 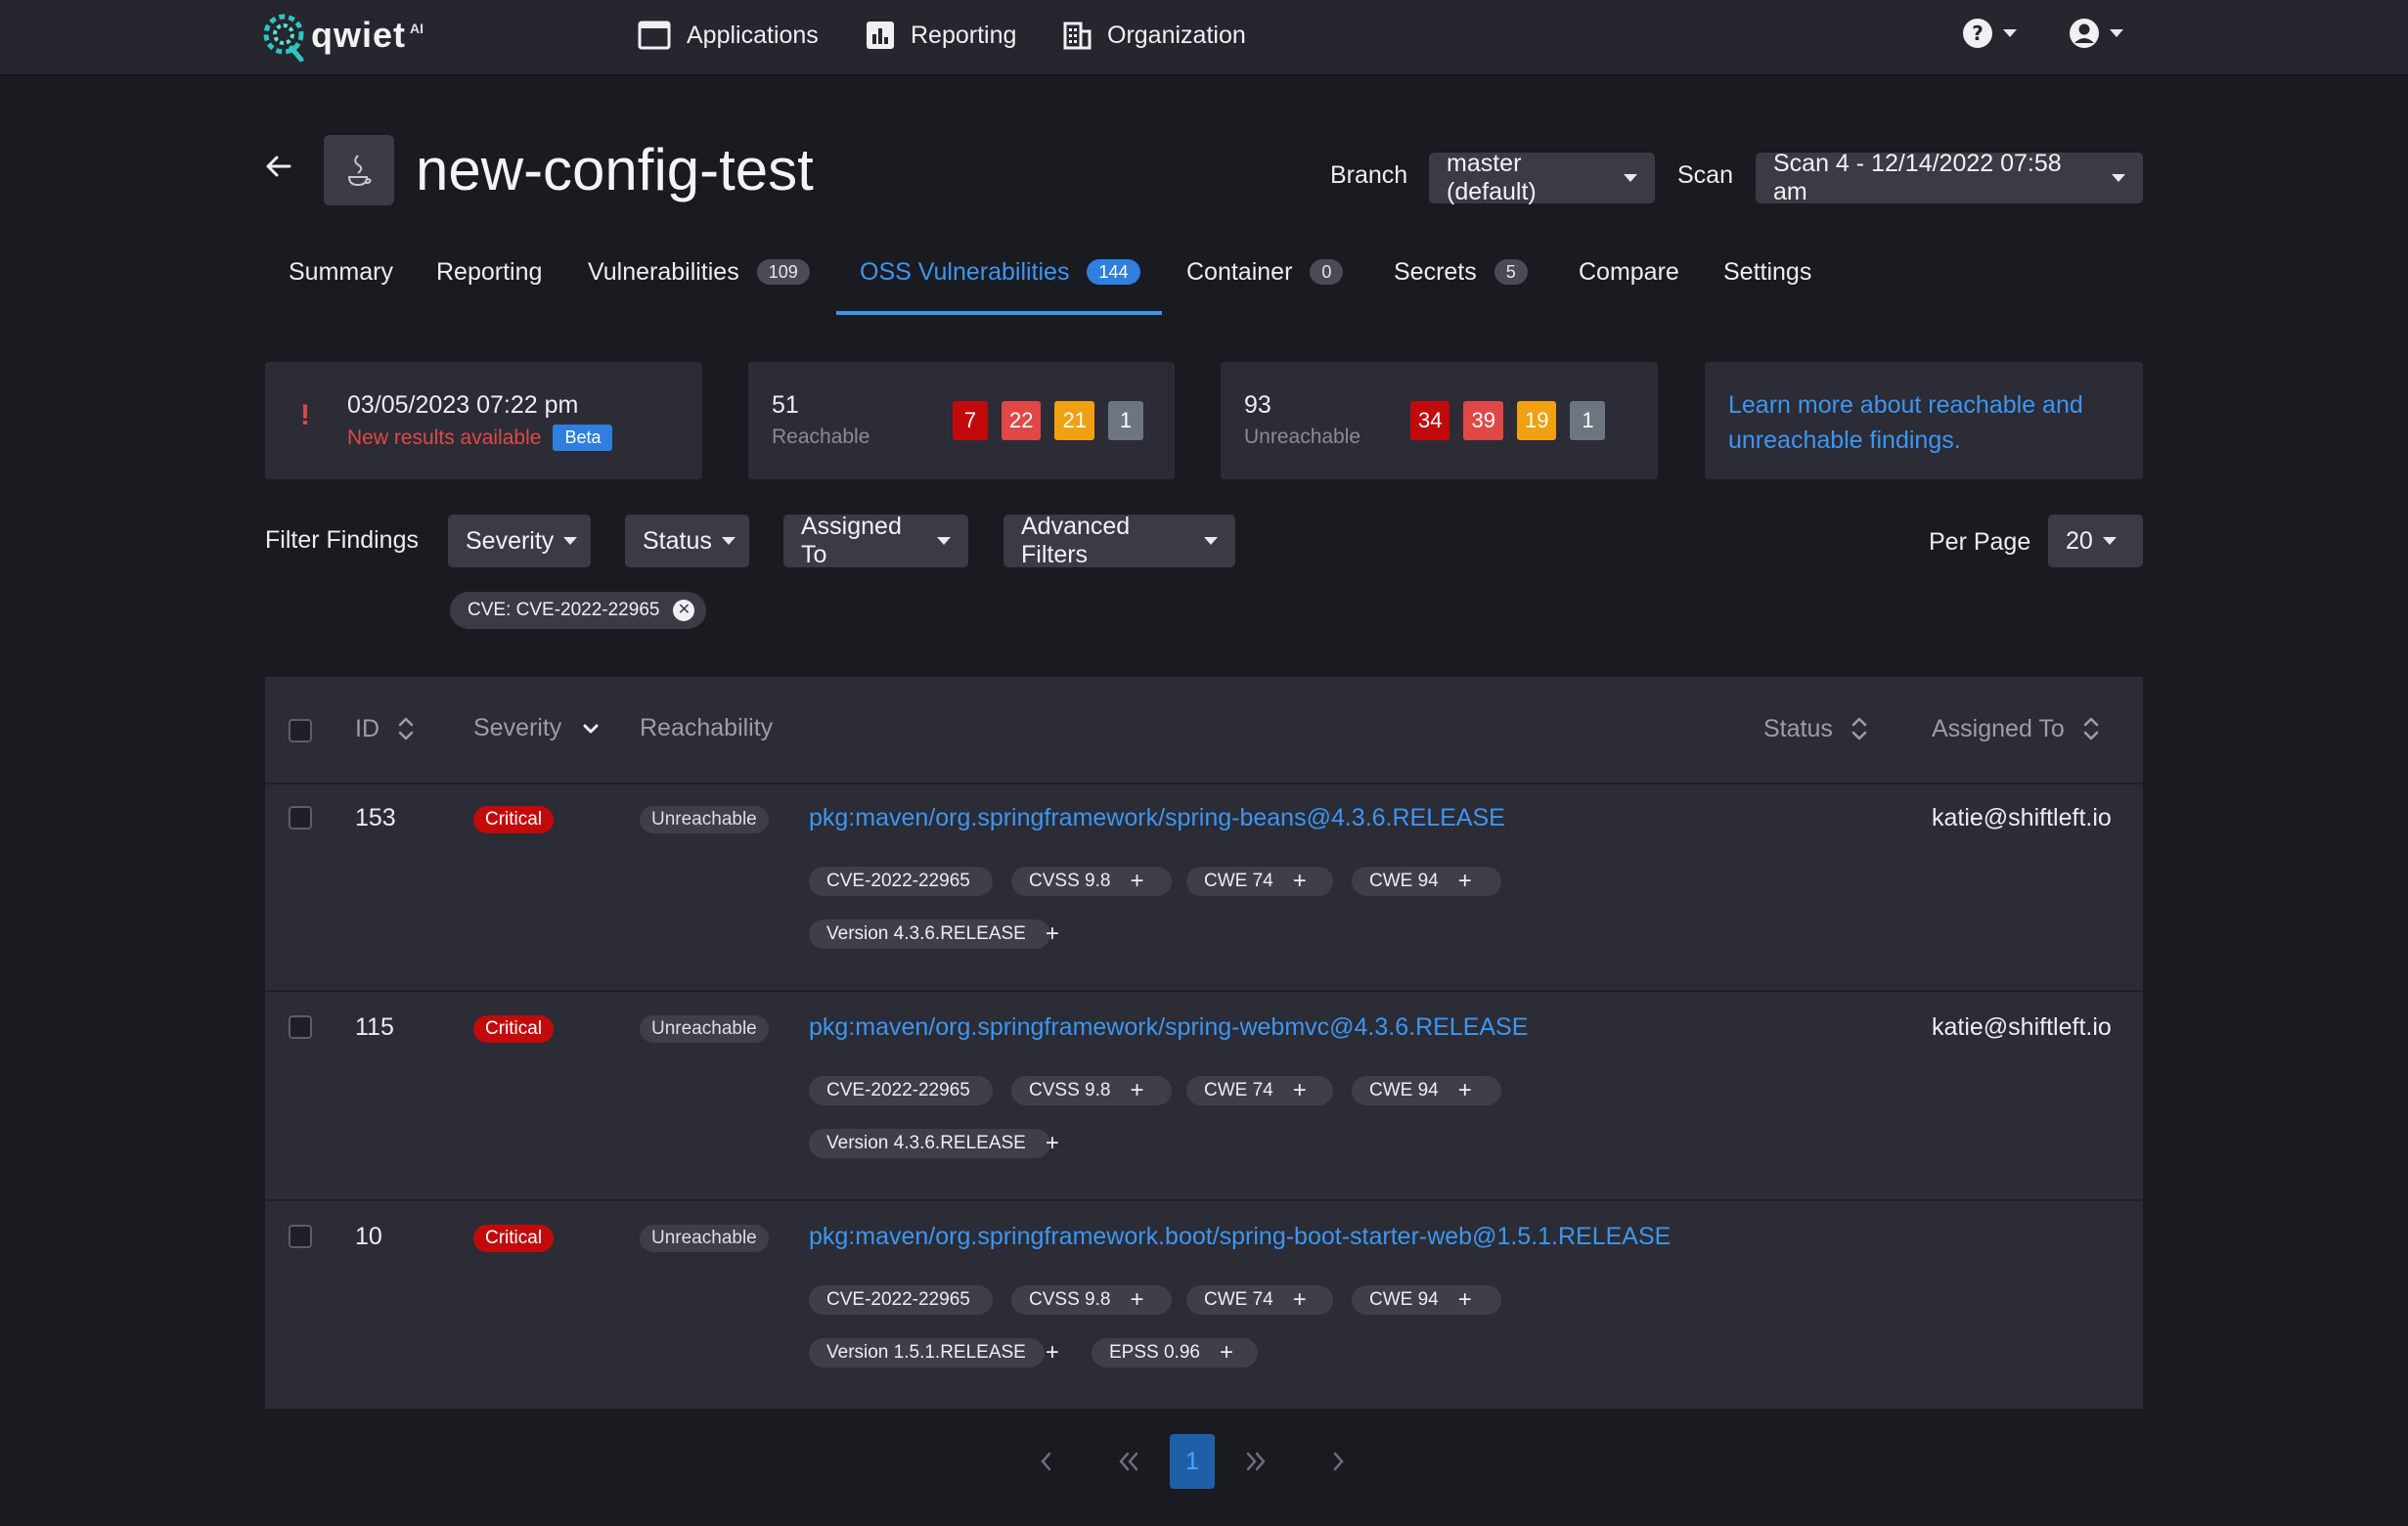 I want to click on advanced-filters: Advanced Filters, so click(x=1119, y=540).